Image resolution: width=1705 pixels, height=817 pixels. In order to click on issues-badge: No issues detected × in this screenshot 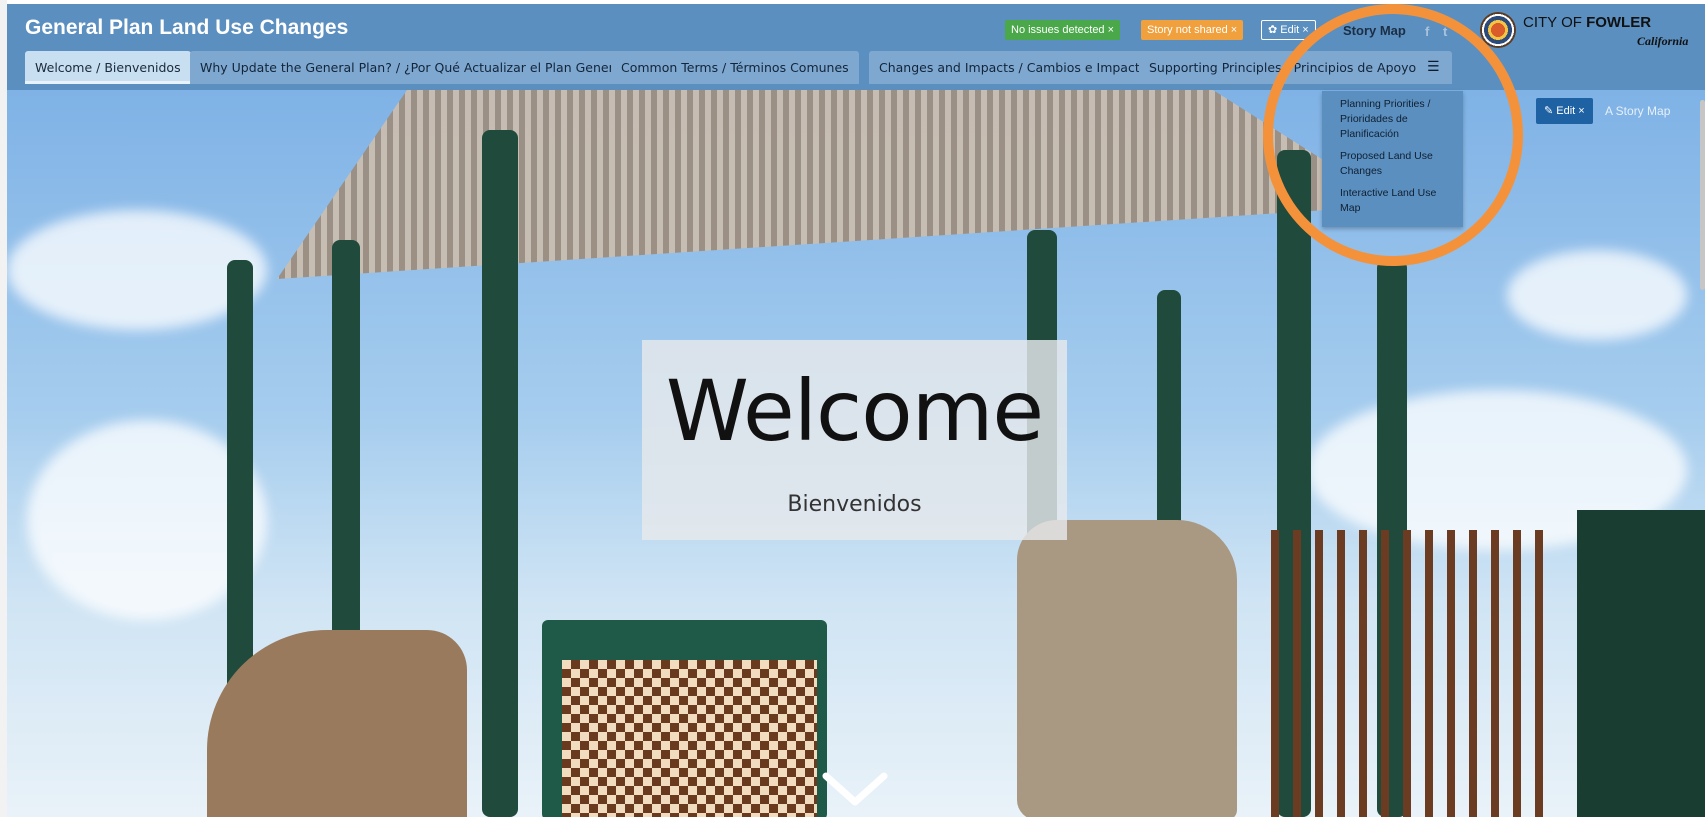, I will do `click(1063, 30)`.